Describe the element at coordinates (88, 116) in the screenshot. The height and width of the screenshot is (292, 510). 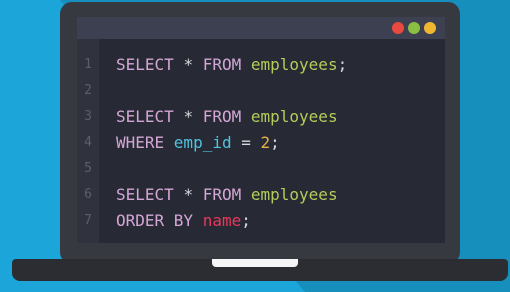
I see `line-number: 3` at that location.